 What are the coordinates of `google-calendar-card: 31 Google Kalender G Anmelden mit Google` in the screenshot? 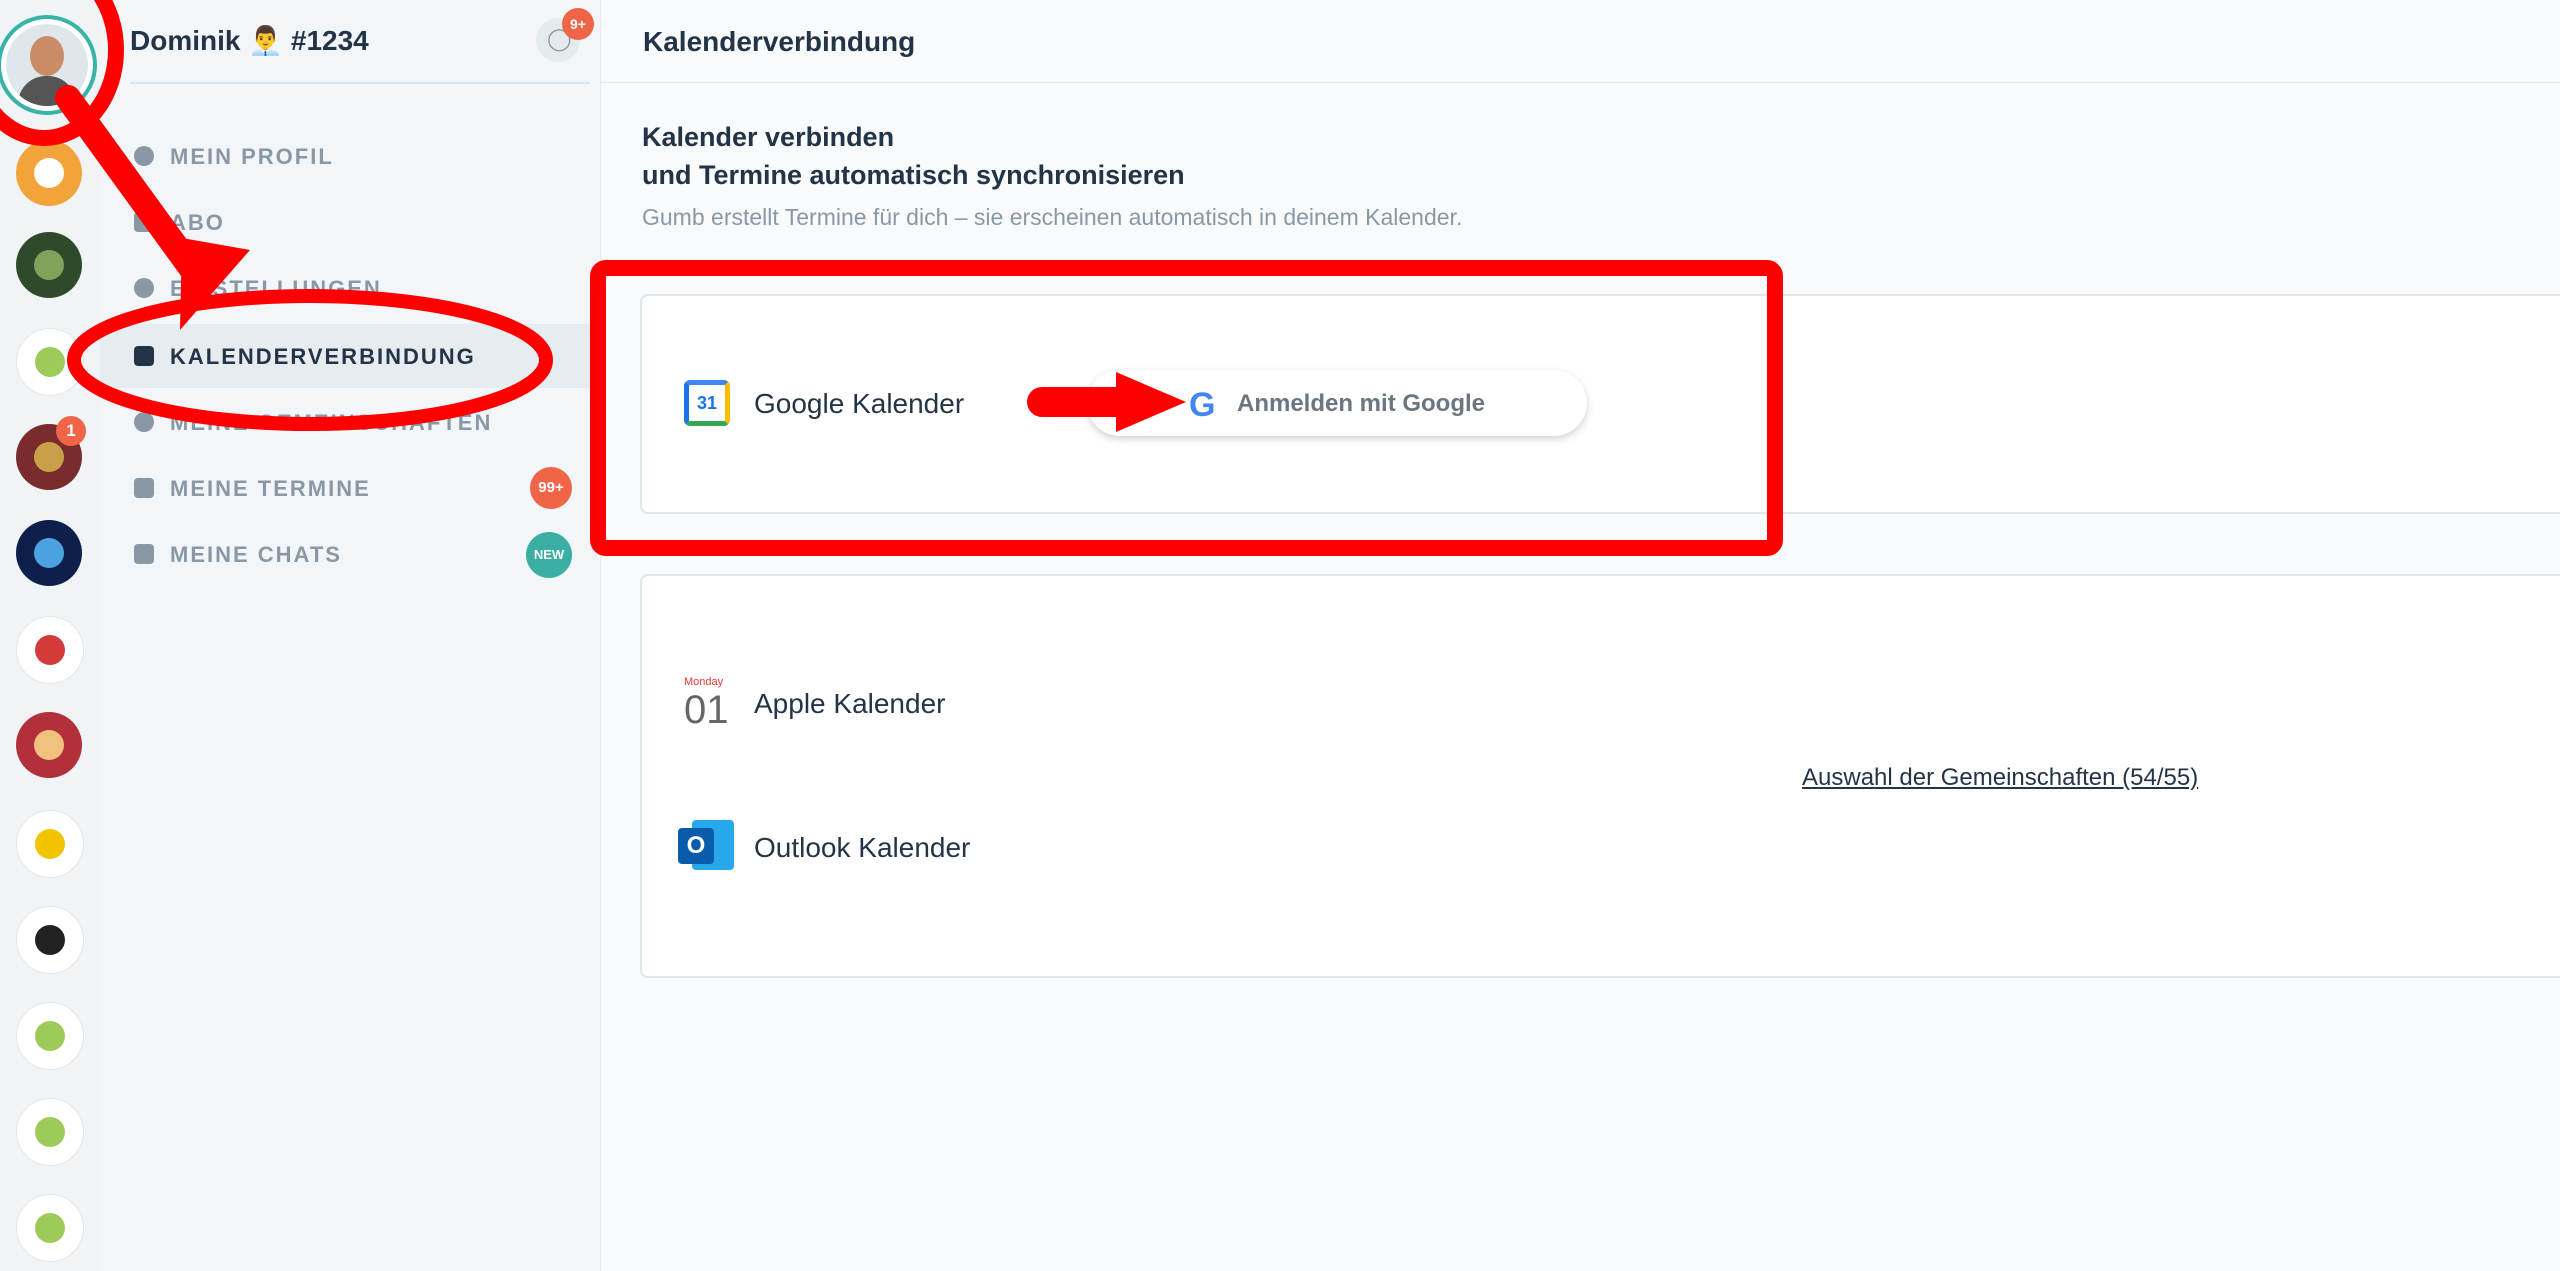 It's located at (1600, 404).